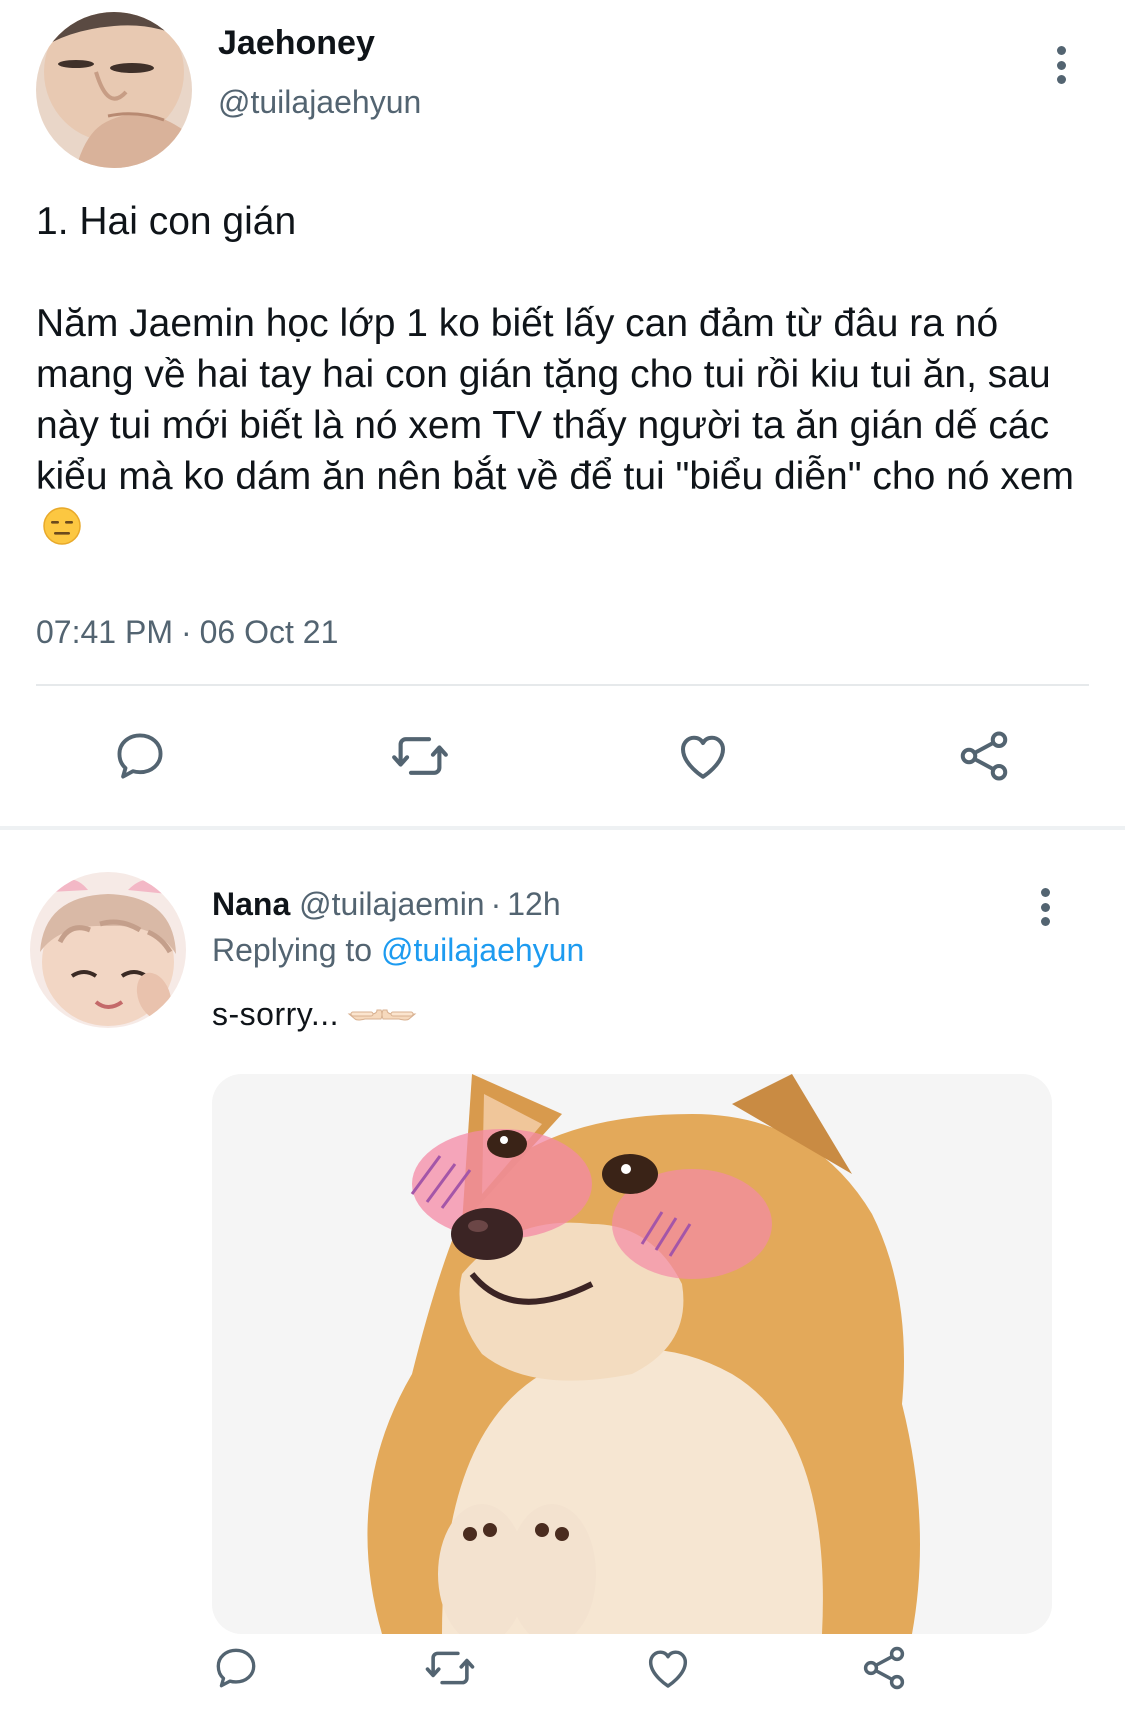  I want to click on more-options-icon, so click(1061, 65).